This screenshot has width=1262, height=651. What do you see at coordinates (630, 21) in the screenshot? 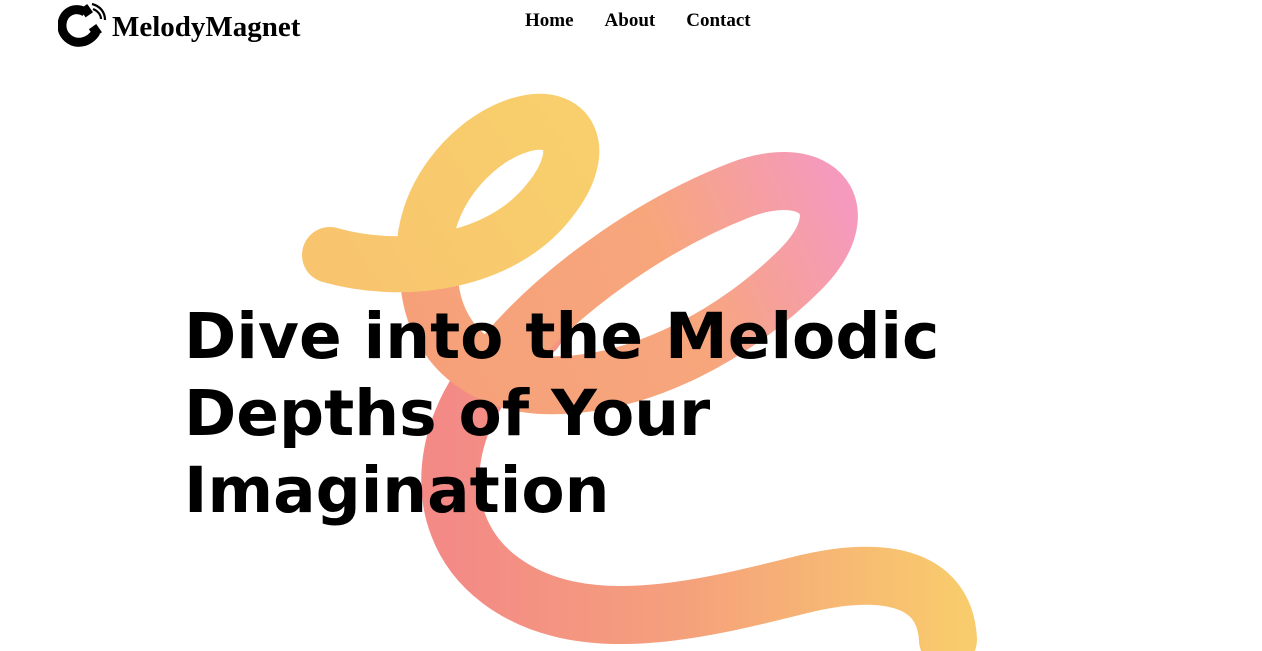
I see `nav-link-about: About` at bounding box center [630, 21].